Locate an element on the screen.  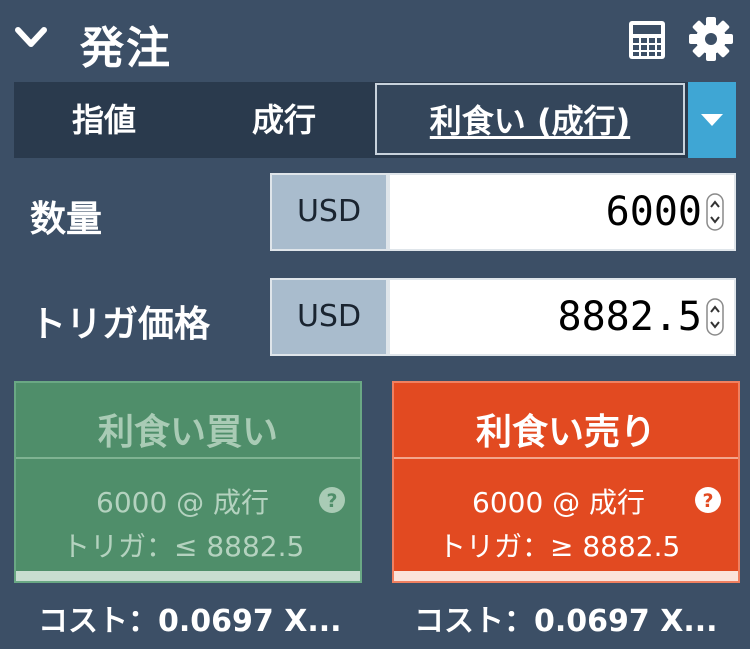
order-type-tabs: 指値 成行 利食い (成行) is located at coordinates (375, 120).